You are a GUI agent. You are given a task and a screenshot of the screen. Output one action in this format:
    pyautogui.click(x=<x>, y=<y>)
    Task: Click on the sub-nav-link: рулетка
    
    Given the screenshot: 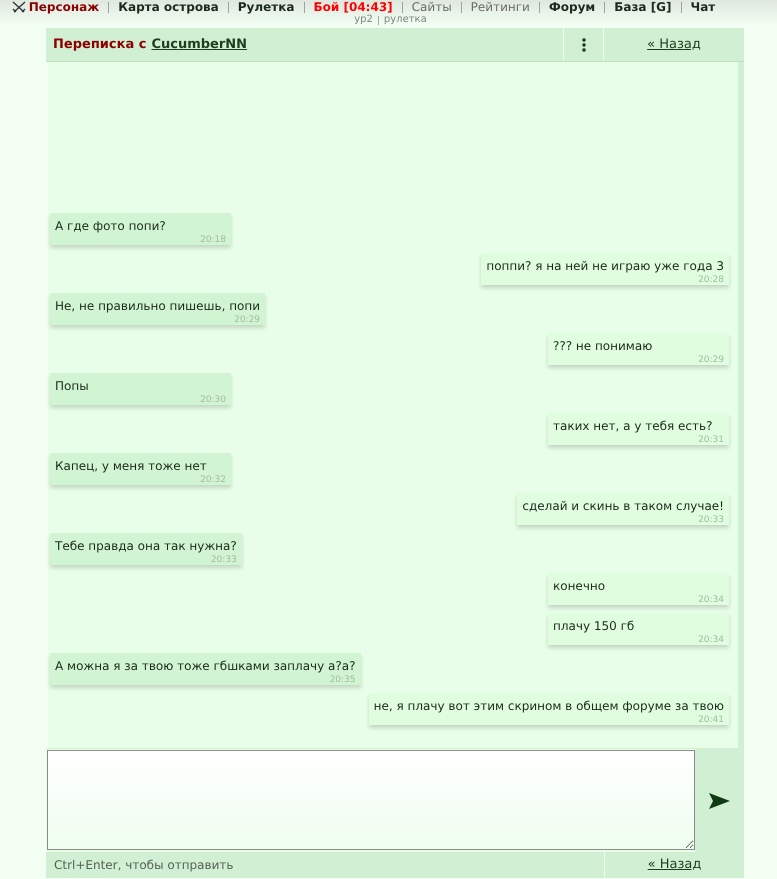 What is the action you would take?
    pyautogui.click(x=405, y=20)
    